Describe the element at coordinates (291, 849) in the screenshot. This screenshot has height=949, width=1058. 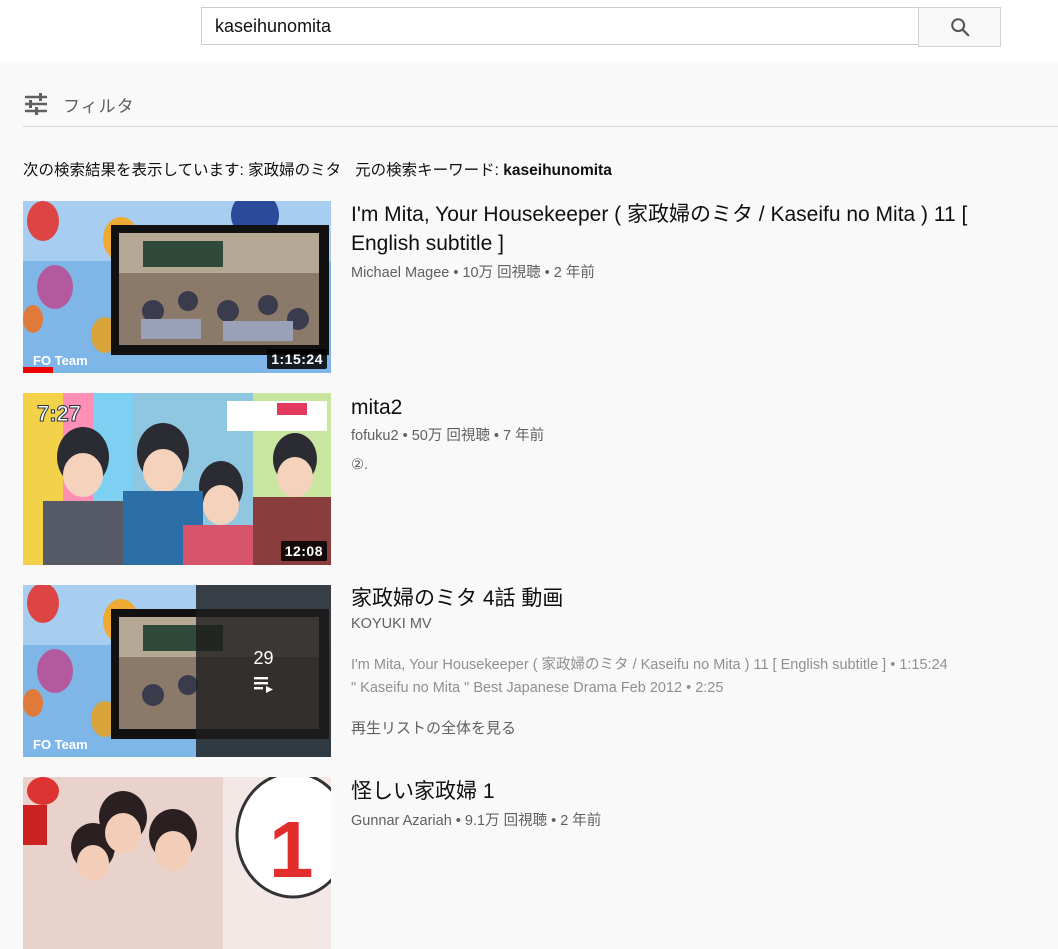
I see `thumb-overlay-text: 1` at that location.